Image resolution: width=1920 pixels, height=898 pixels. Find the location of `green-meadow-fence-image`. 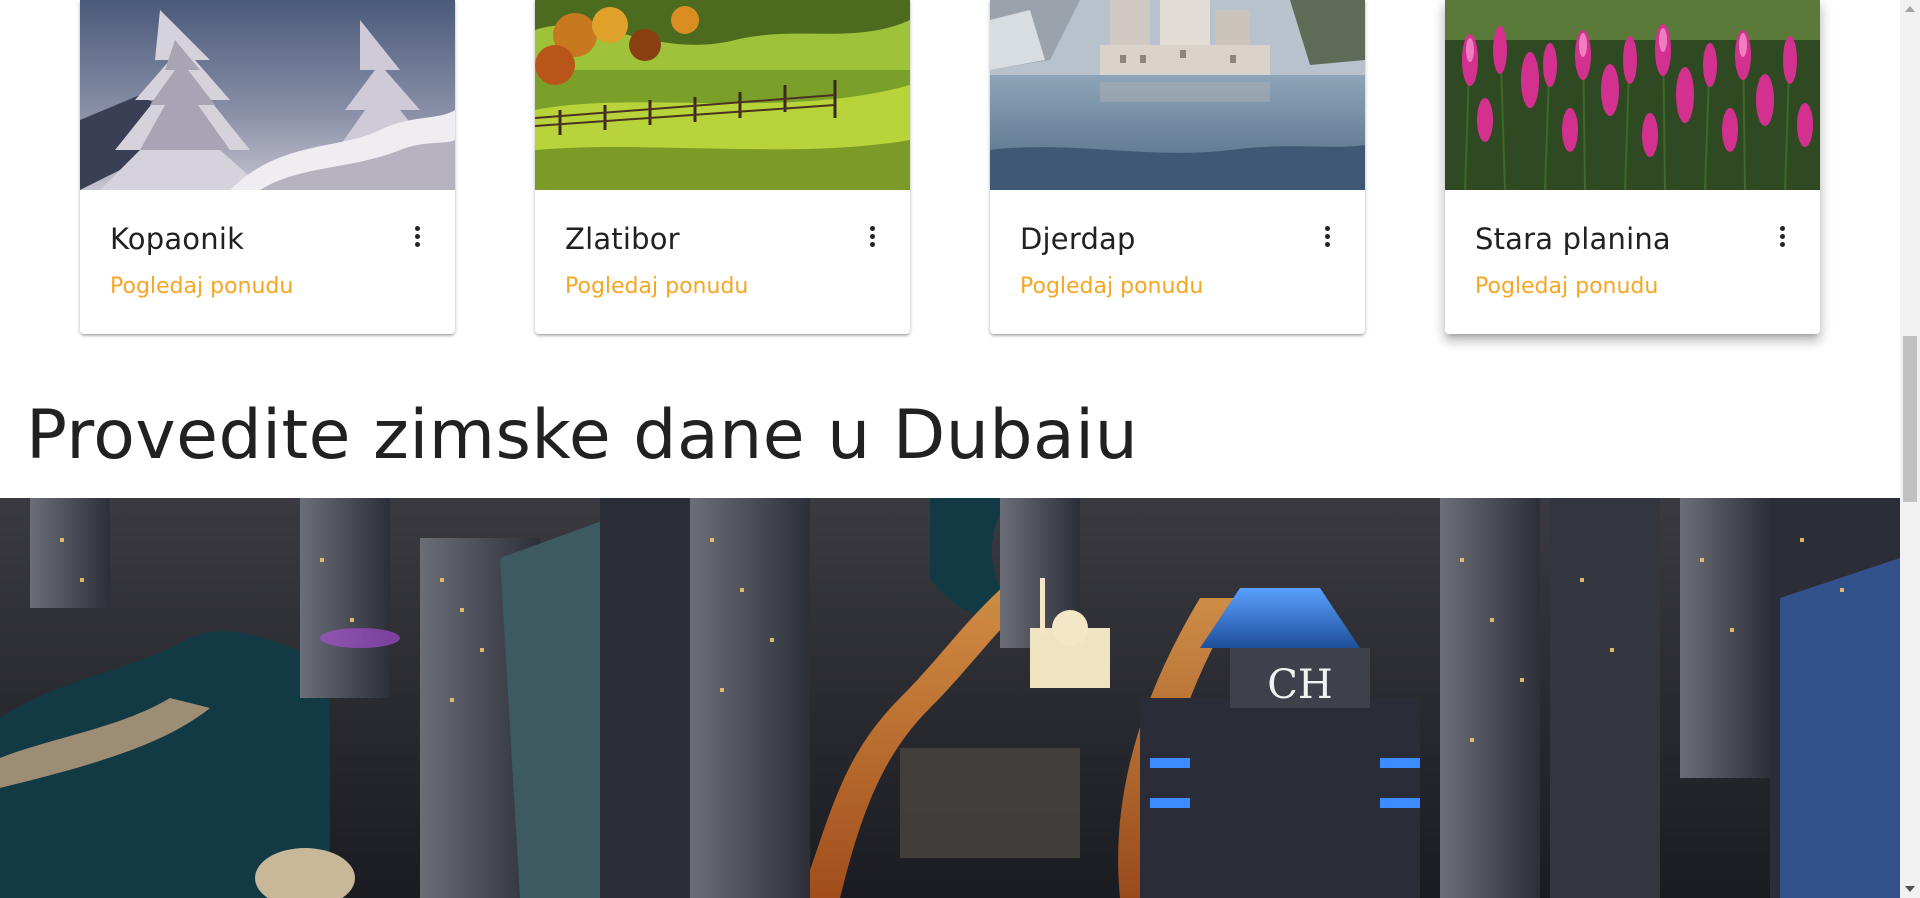

green-meadow-fence-image is located at coordinates (722, 95).